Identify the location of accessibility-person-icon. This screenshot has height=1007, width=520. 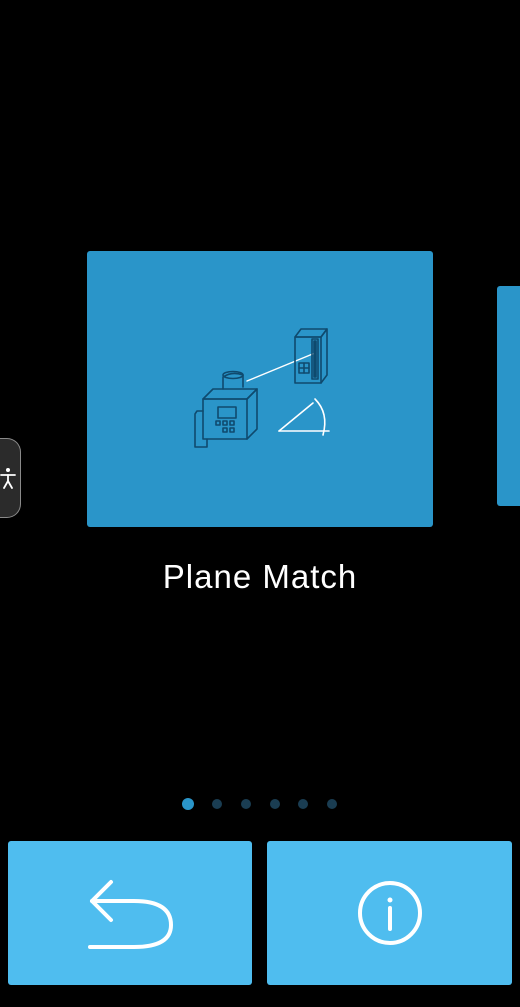
(8, 478).